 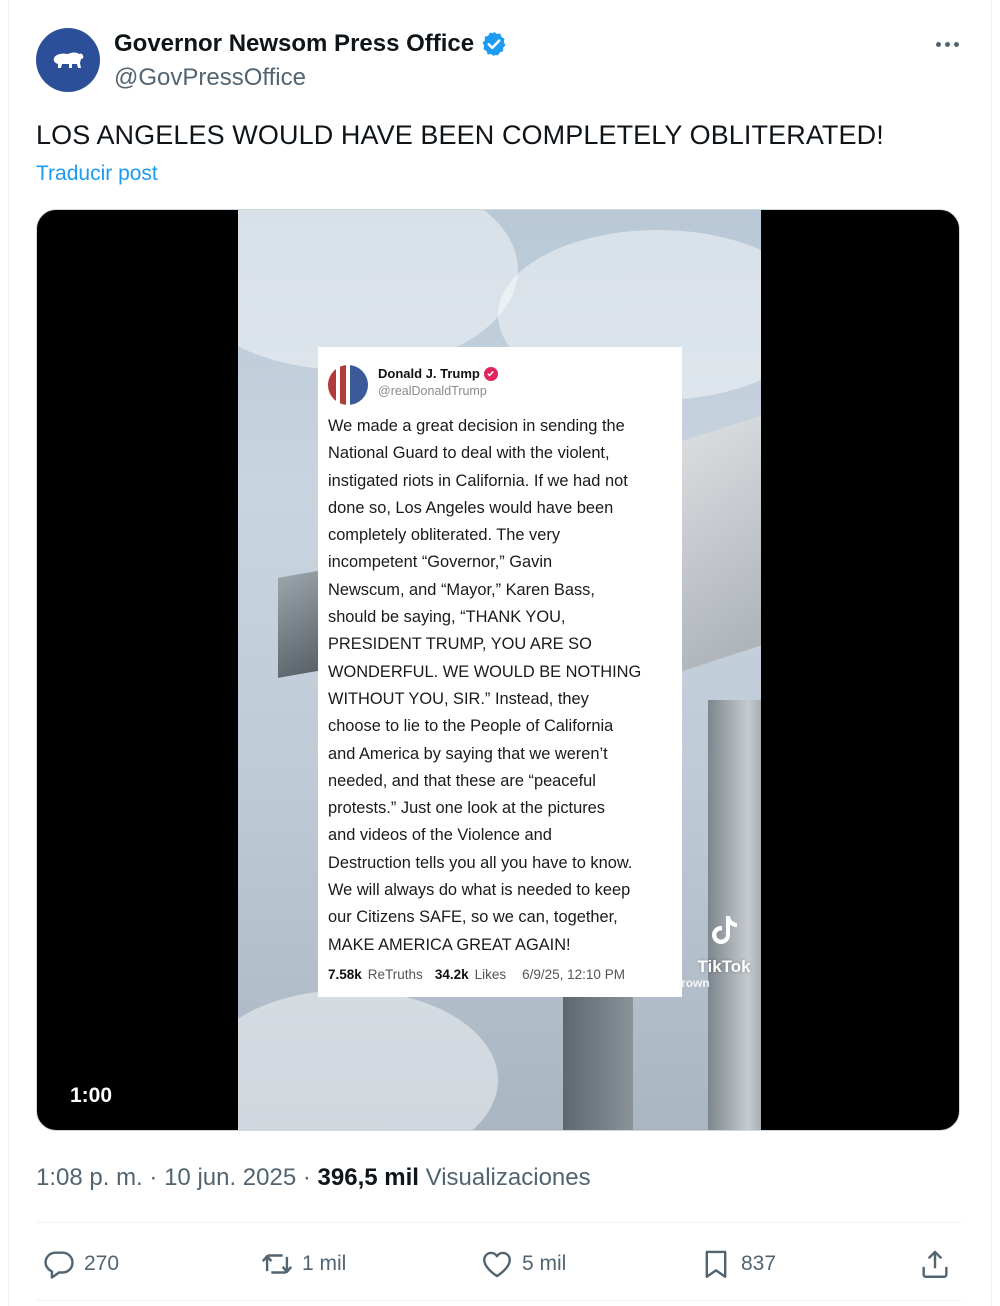 I want to click on like-button: 5 mil, so click(x=523, y=1264).